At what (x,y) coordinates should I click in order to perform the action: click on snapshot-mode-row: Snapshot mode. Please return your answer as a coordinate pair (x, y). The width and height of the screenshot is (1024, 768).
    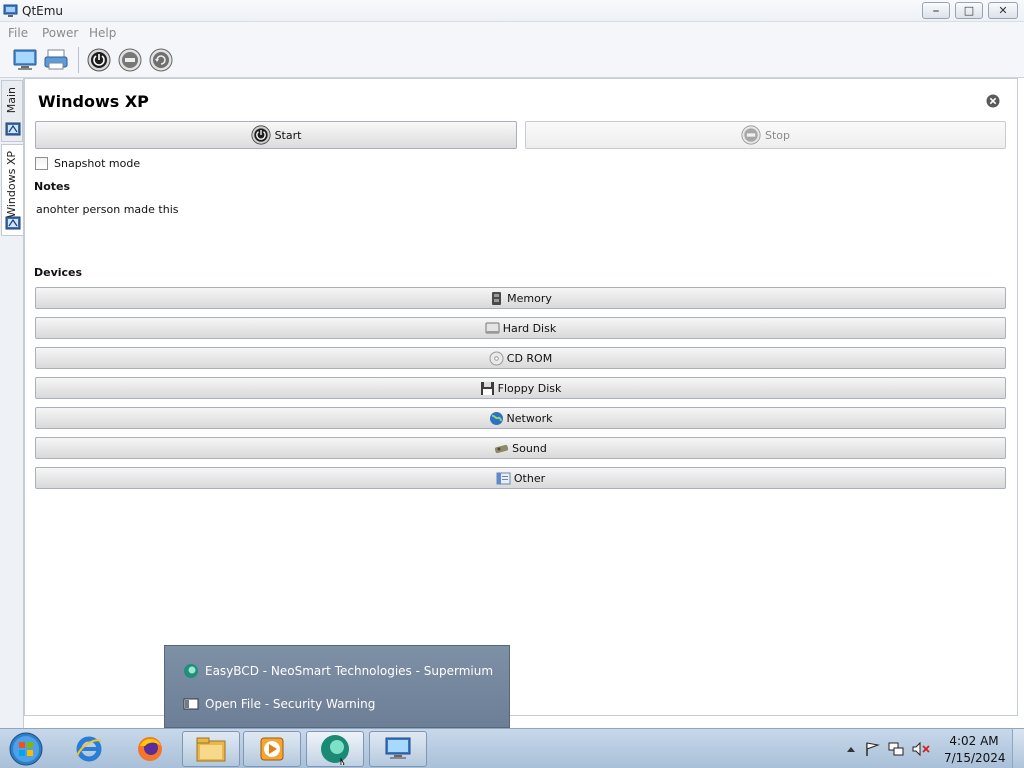
    Looking at the image, I should click on (87, 163).